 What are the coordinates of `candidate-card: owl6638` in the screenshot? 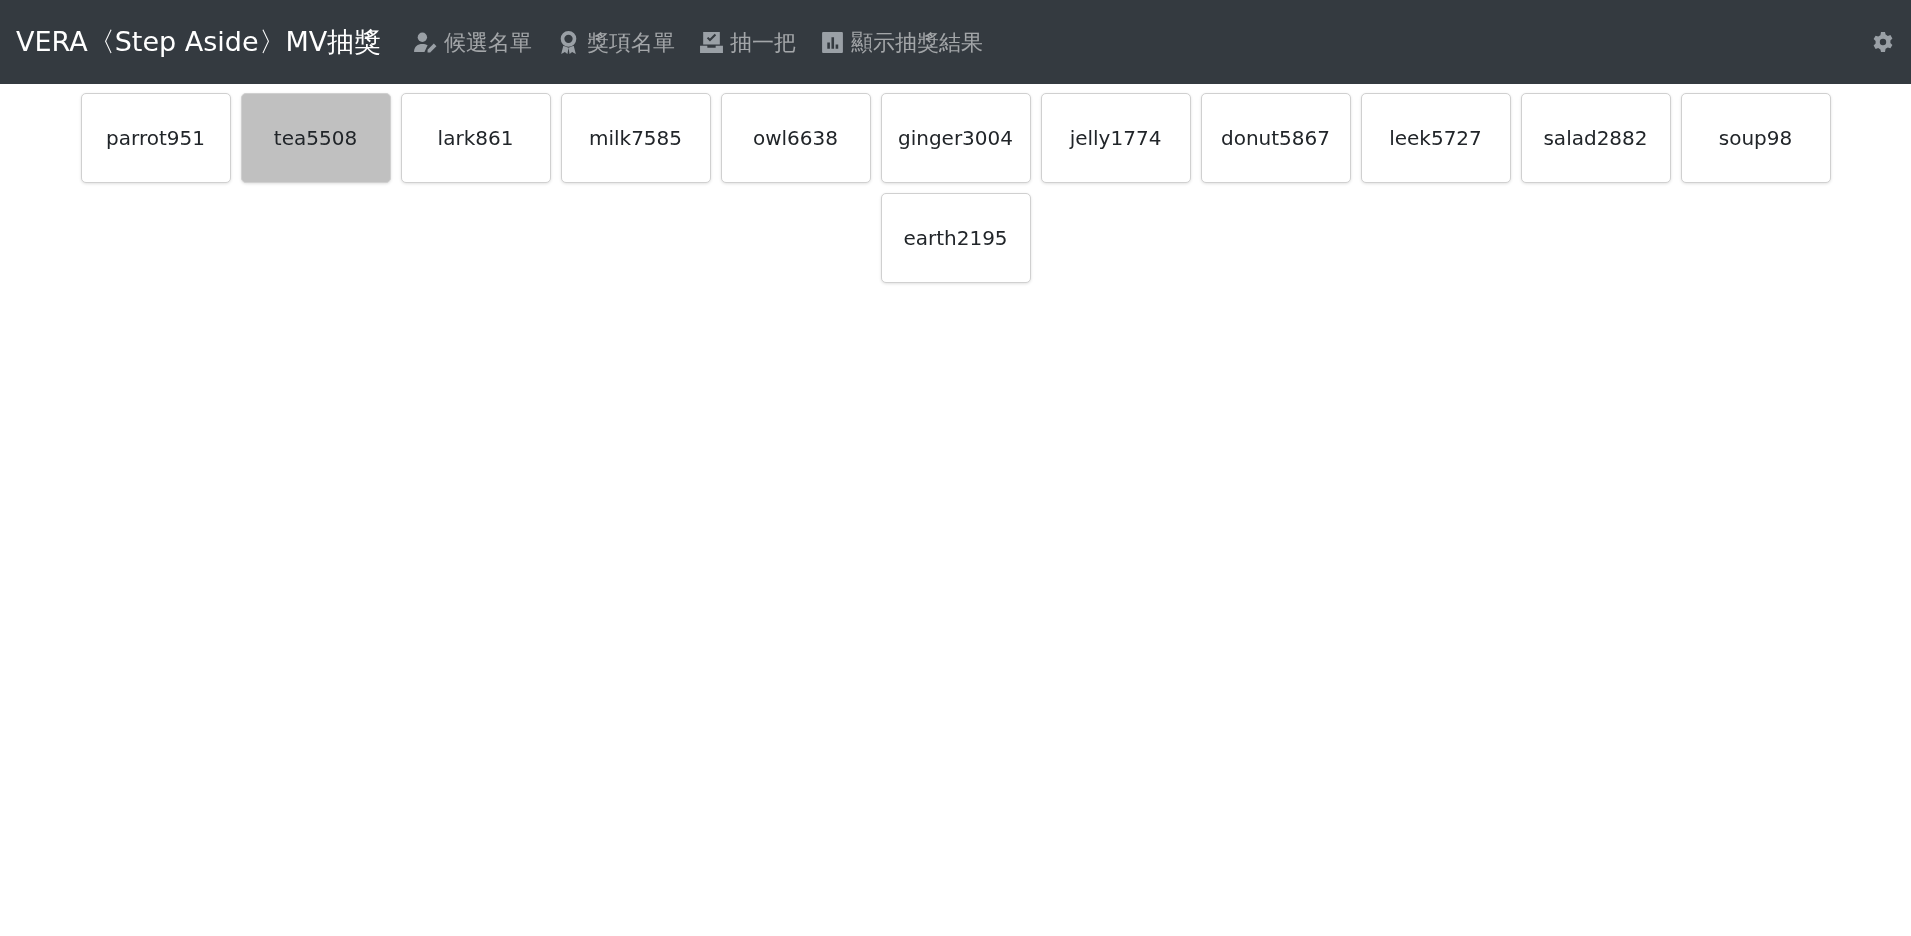 It's located at (795, 138).